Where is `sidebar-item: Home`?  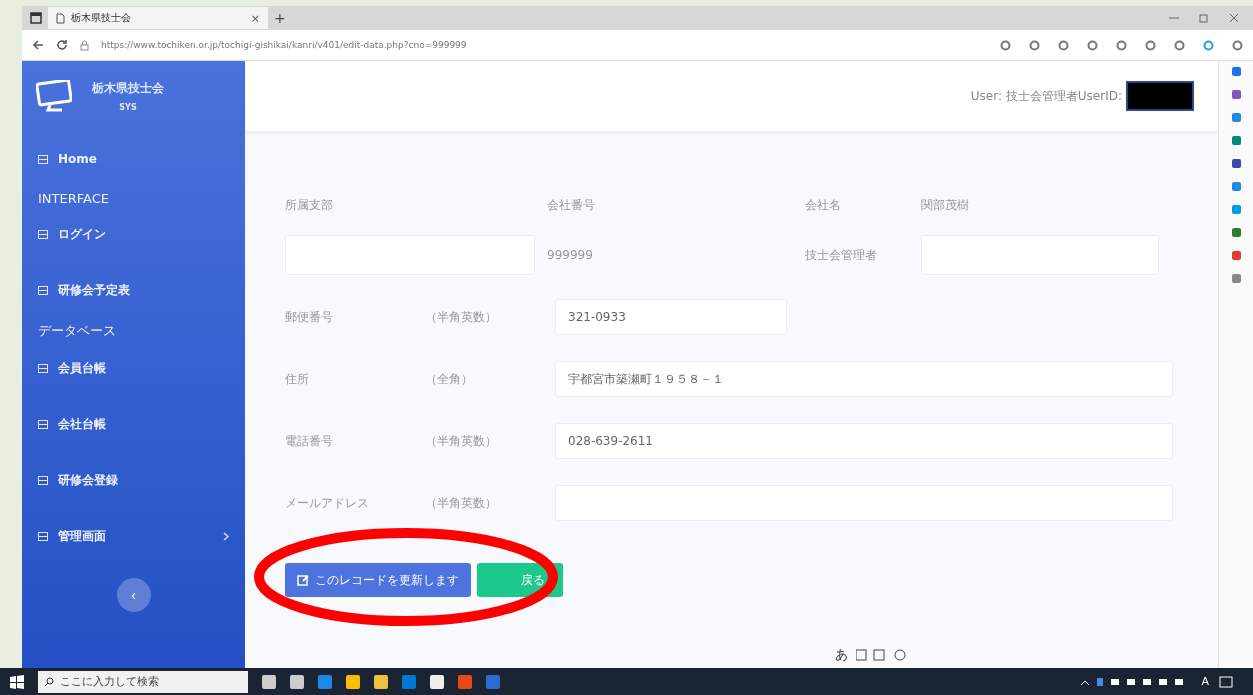
sidebar-item: Home is located at coordinates (133, 159).